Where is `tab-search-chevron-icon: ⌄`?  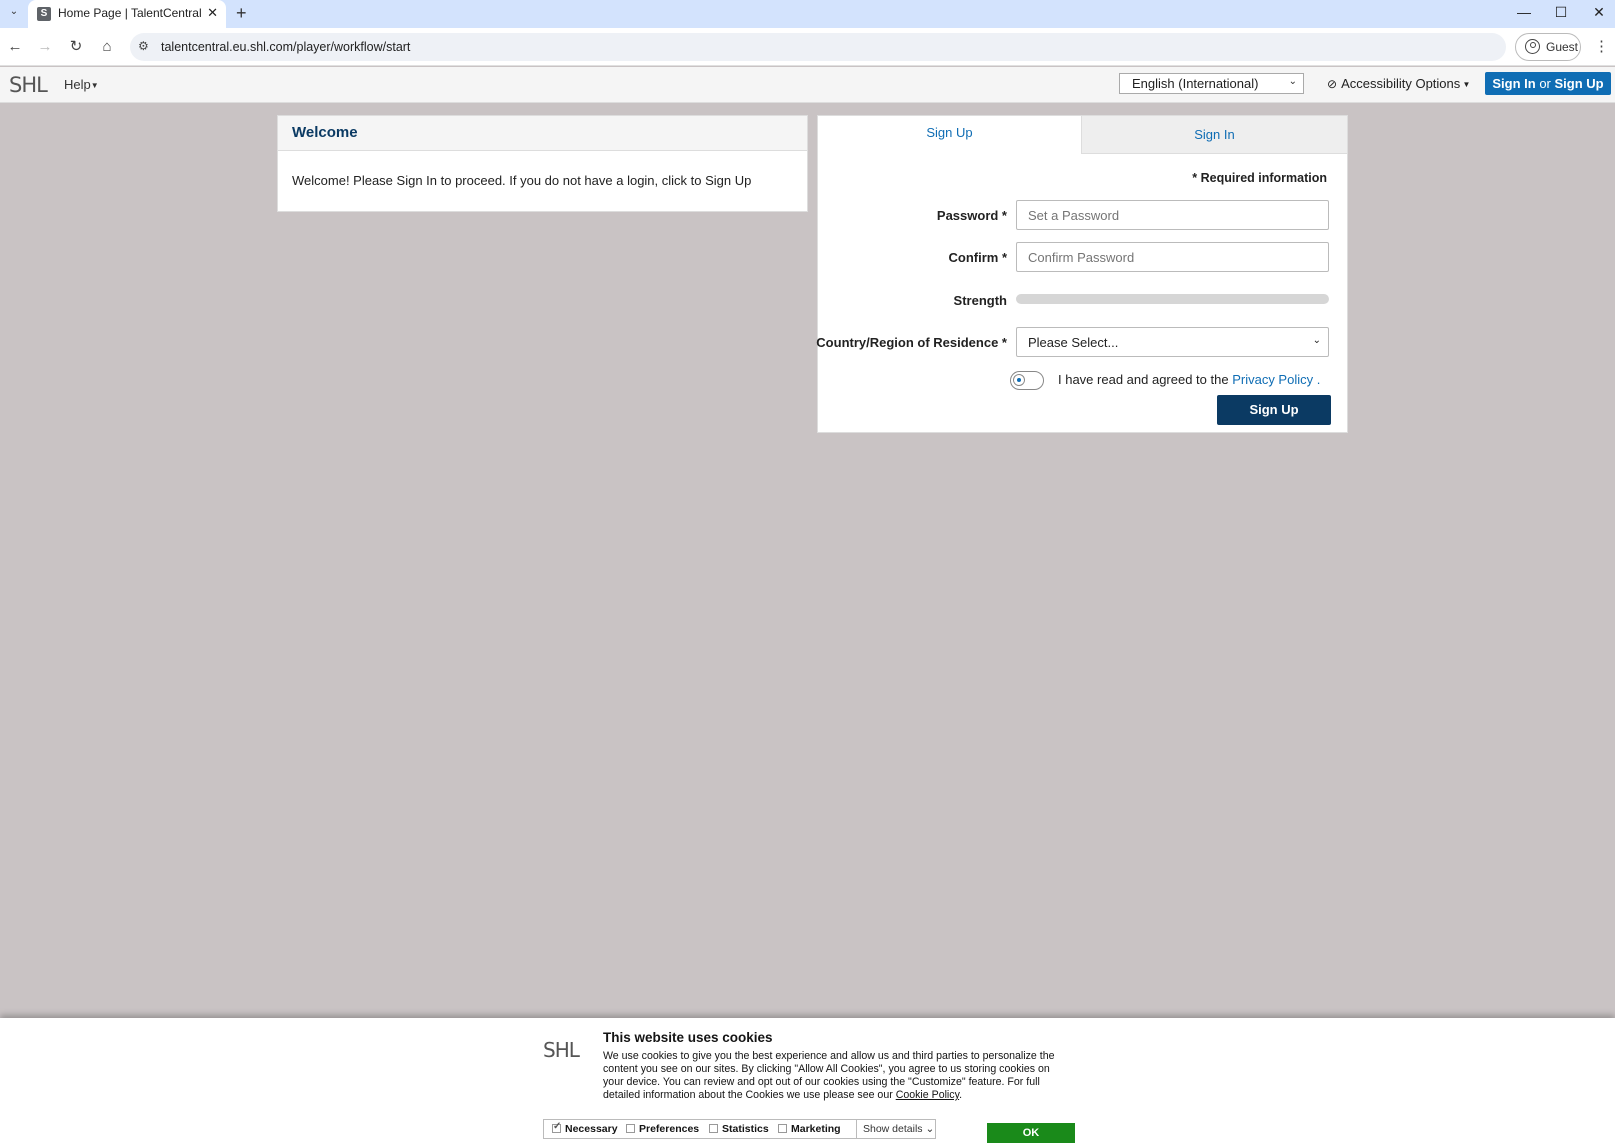 tab-search-chevron-icon: ⌄ is located at coordinates (14, 12).